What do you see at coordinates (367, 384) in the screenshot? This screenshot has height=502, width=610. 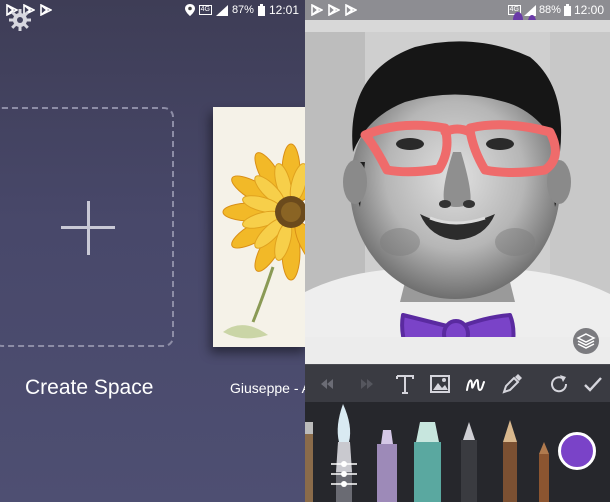 I see `redo-icon` at bounding box center [367, 384].